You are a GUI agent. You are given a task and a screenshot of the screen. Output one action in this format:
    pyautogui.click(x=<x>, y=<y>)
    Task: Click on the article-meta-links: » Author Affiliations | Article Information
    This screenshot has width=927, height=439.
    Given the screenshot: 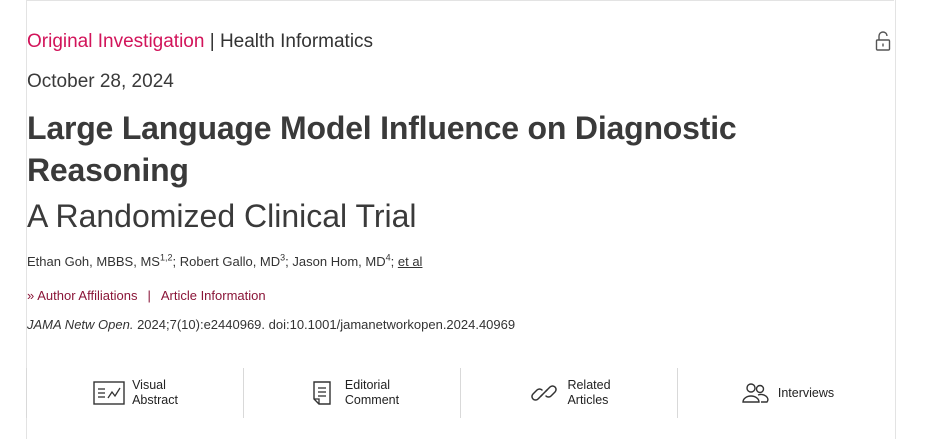 What is the action you would take?
    pyautogui.click(x=146, y=296)
    